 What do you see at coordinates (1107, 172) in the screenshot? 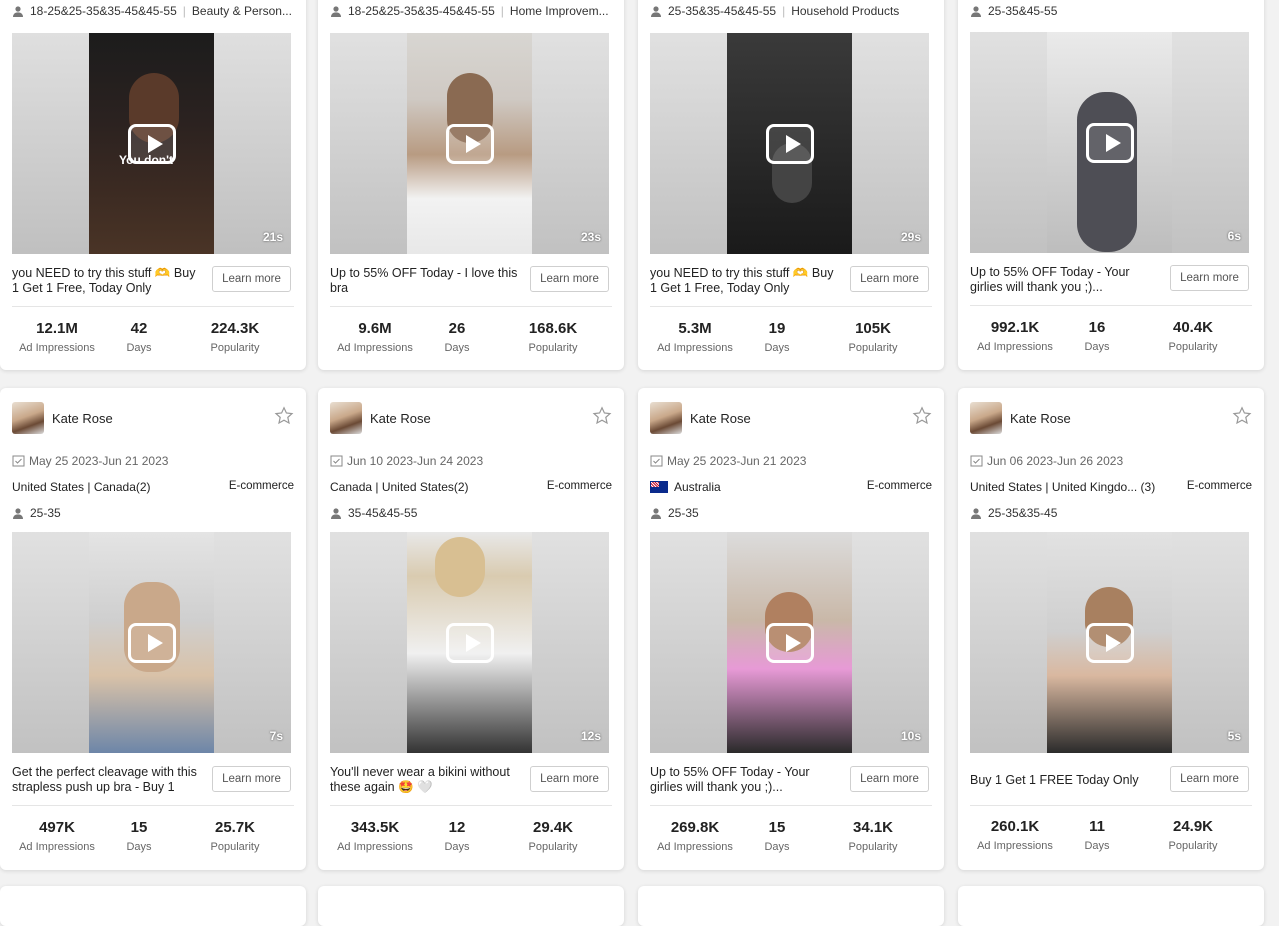
I see `person-silhouette` at bounding box center [1107, 172].